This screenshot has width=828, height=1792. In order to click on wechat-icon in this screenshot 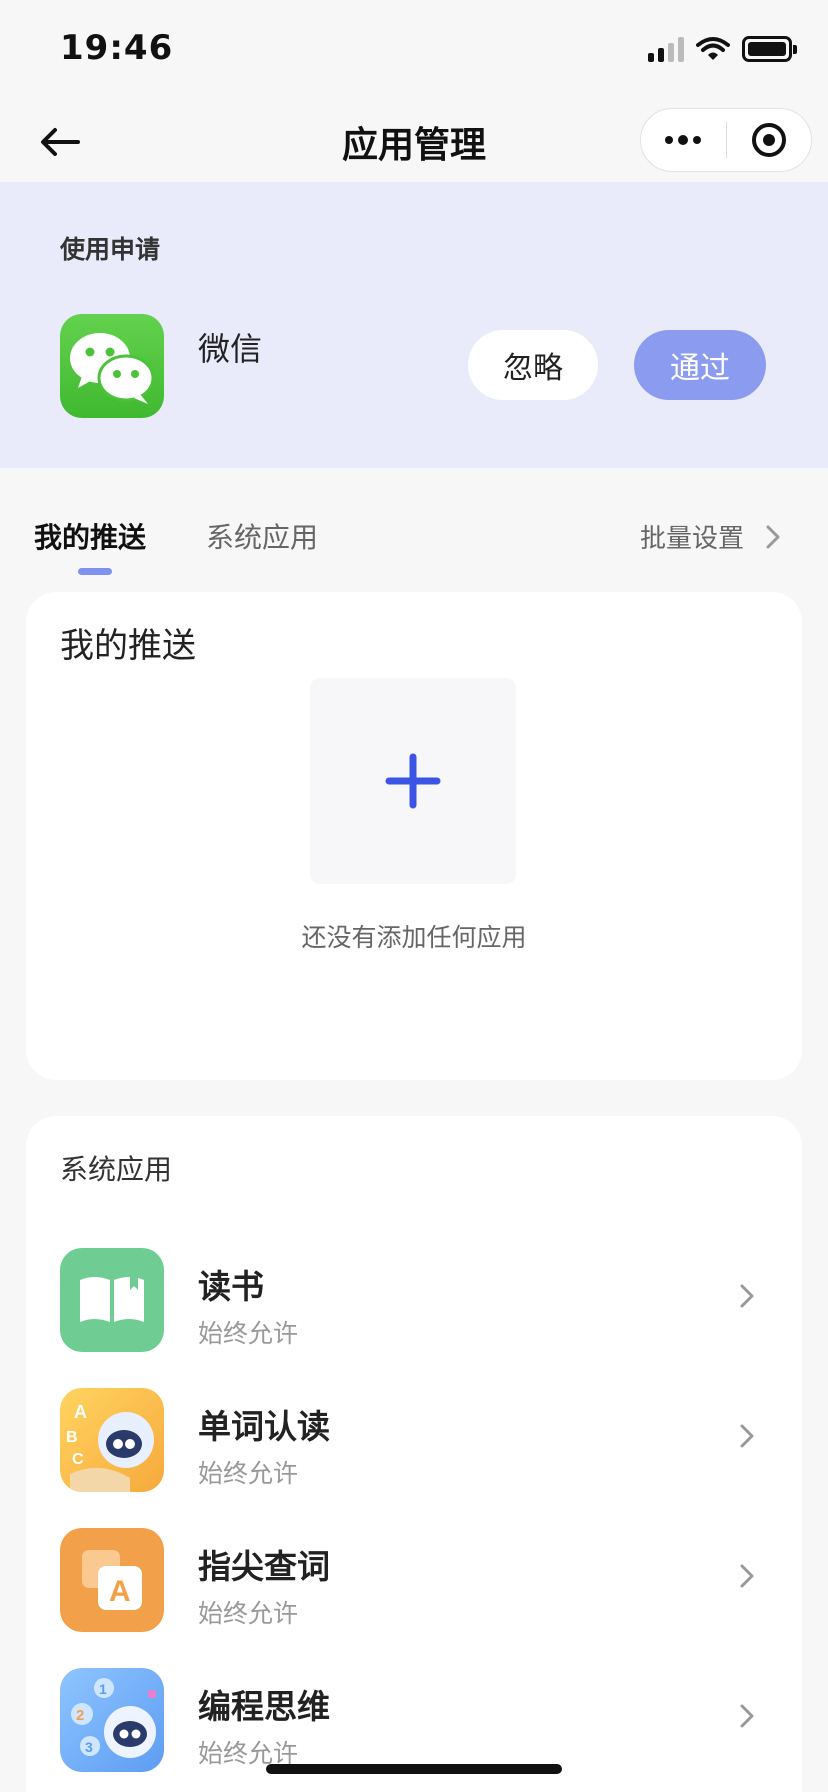, I will do `click(112, 366)`.